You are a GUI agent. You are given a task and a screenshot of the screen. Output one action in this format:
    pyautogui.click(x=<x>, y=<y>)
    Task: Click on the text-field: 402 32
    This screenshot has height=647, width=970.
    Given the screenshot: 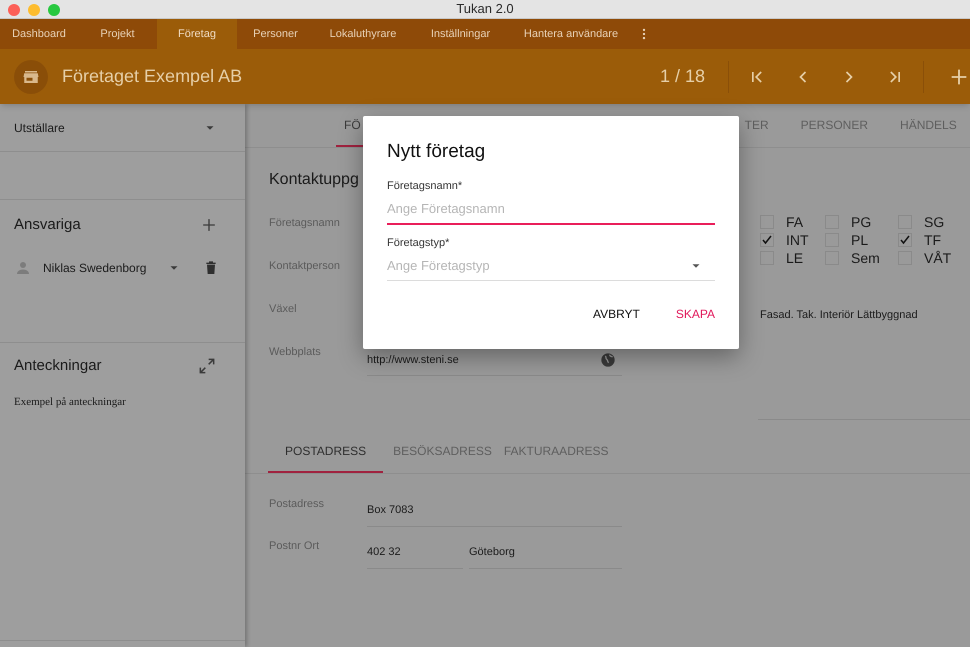 What is the action you would take?
    pyautogui.click(x=415, y=552)
    